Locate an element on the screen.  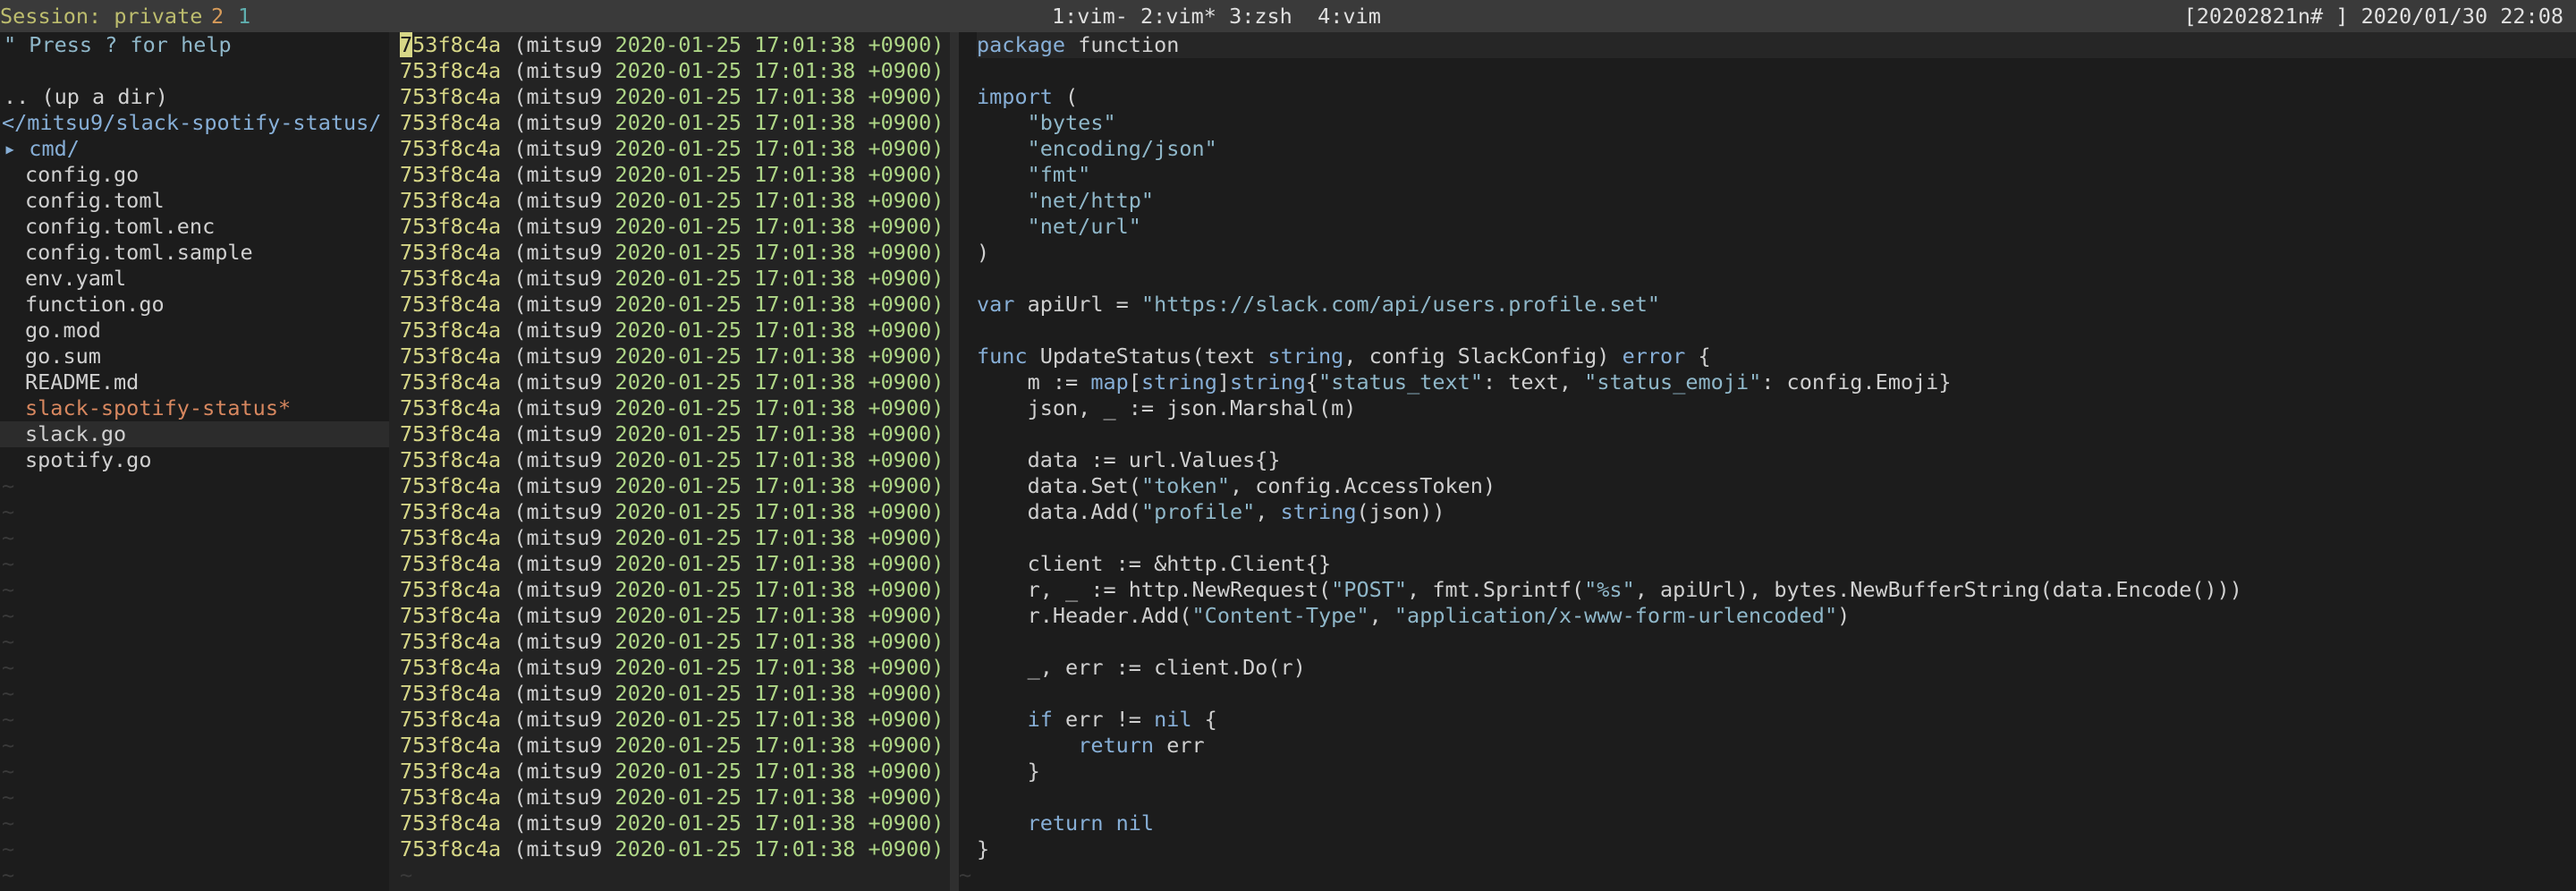
file-entry: go.mod is located at coordinates (194, 331).